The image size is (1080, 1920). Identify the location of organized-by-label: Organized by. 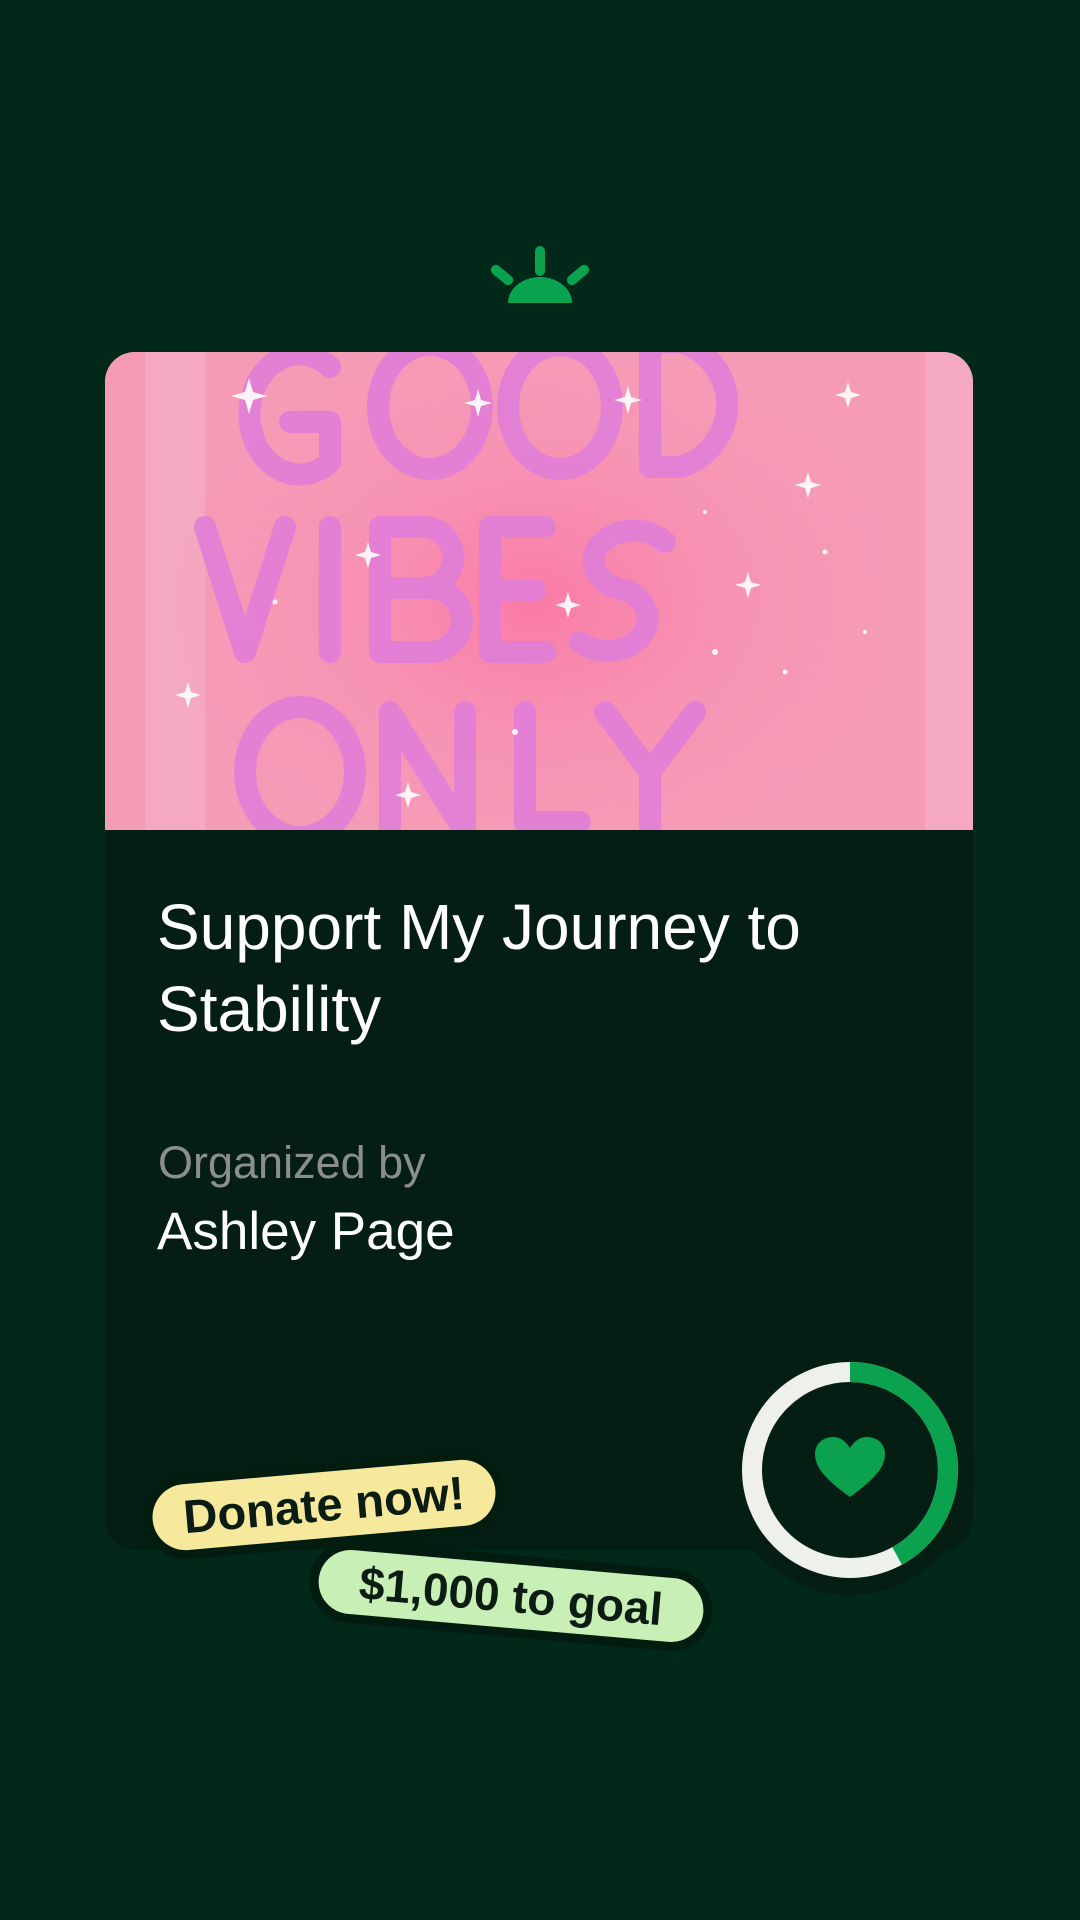
(292, 1162).